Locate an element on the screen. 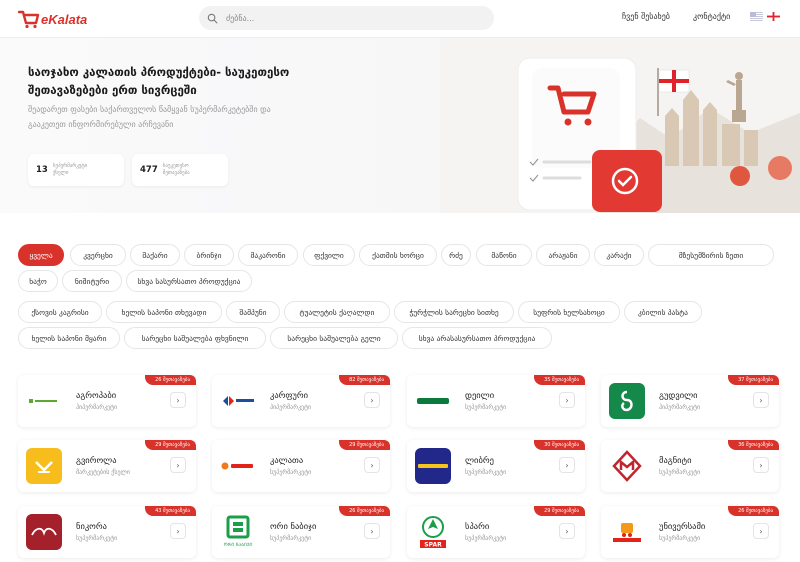  store-card-daily: დეილი სუპერმარკეტი 35 შეთავაზება › is located at coordinates (496, 401).